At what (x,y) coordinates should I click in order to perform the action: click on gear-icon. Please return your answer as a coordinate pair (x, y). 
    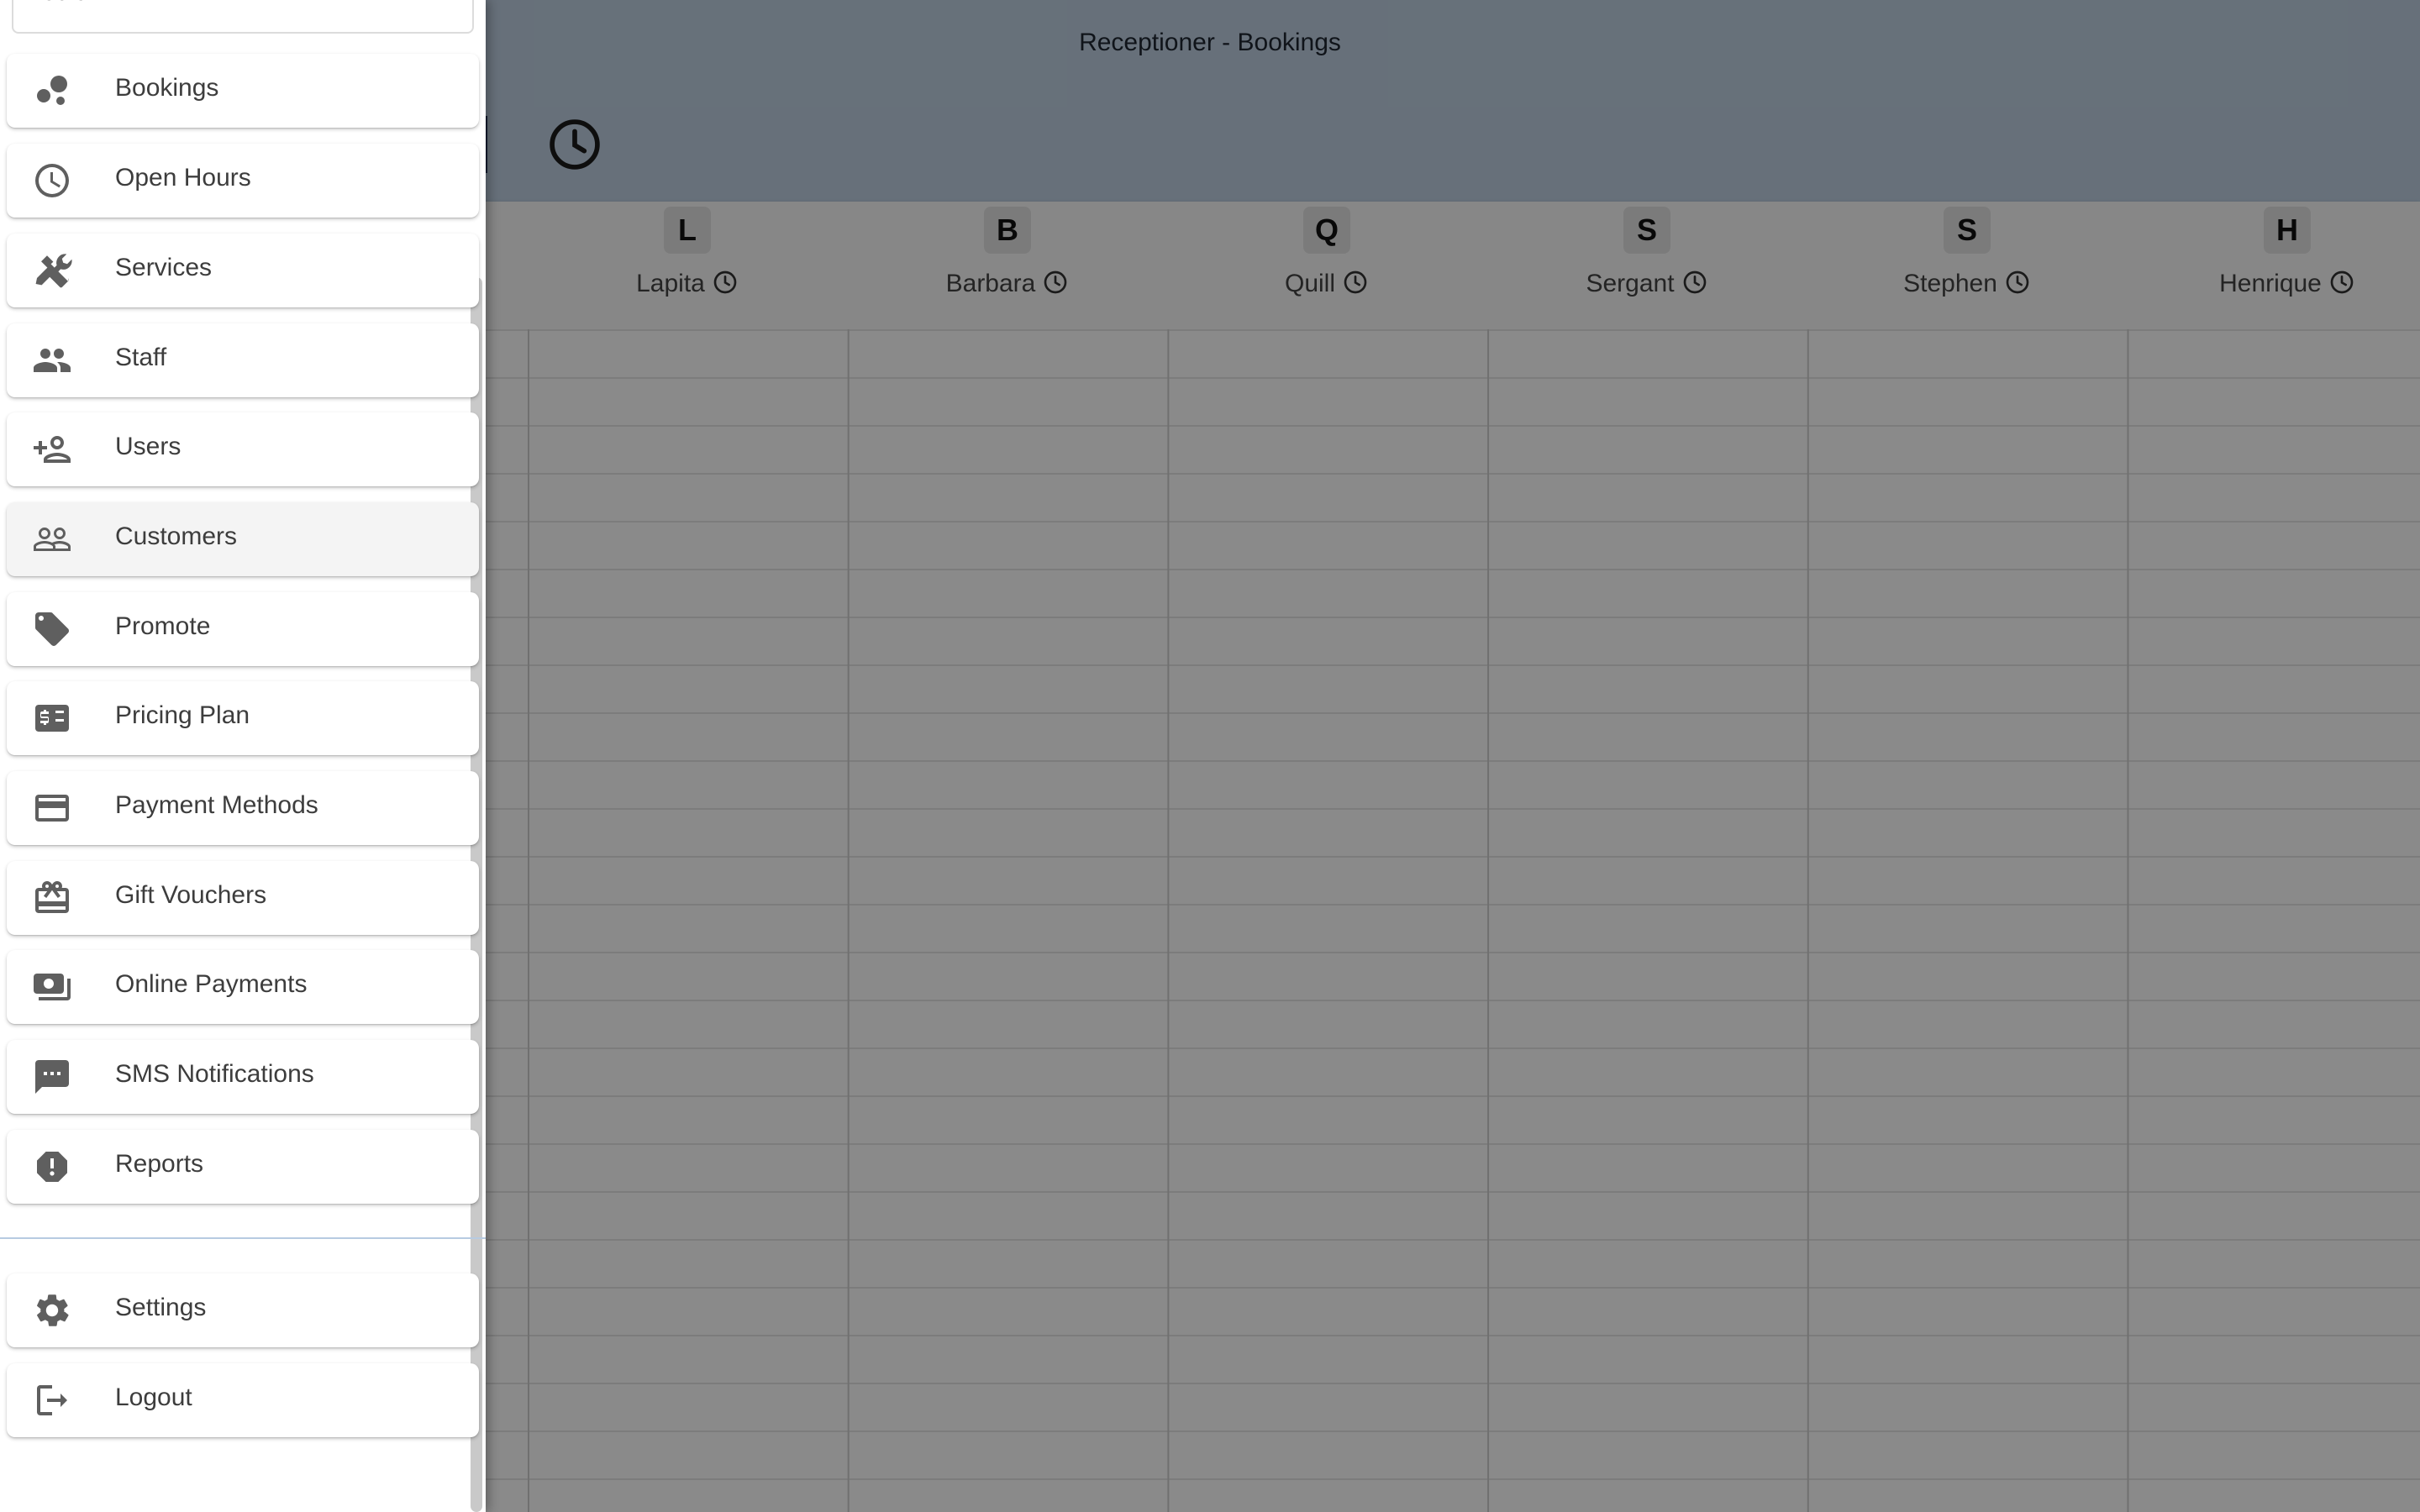
    Looking at the image, I should click on (52, 1310).